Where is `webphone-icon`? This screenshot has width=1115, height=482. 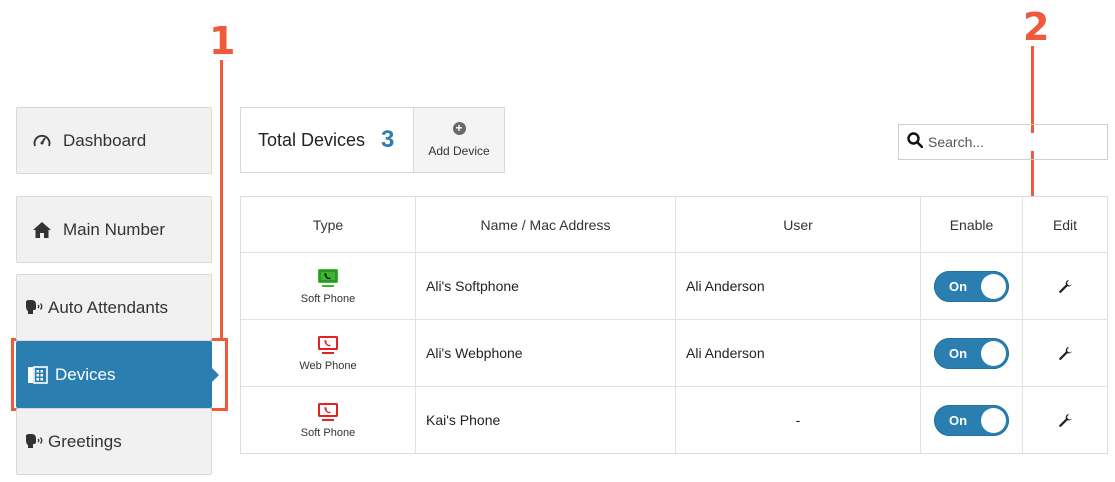
webphone-icon is located at coordinates (328, 344).